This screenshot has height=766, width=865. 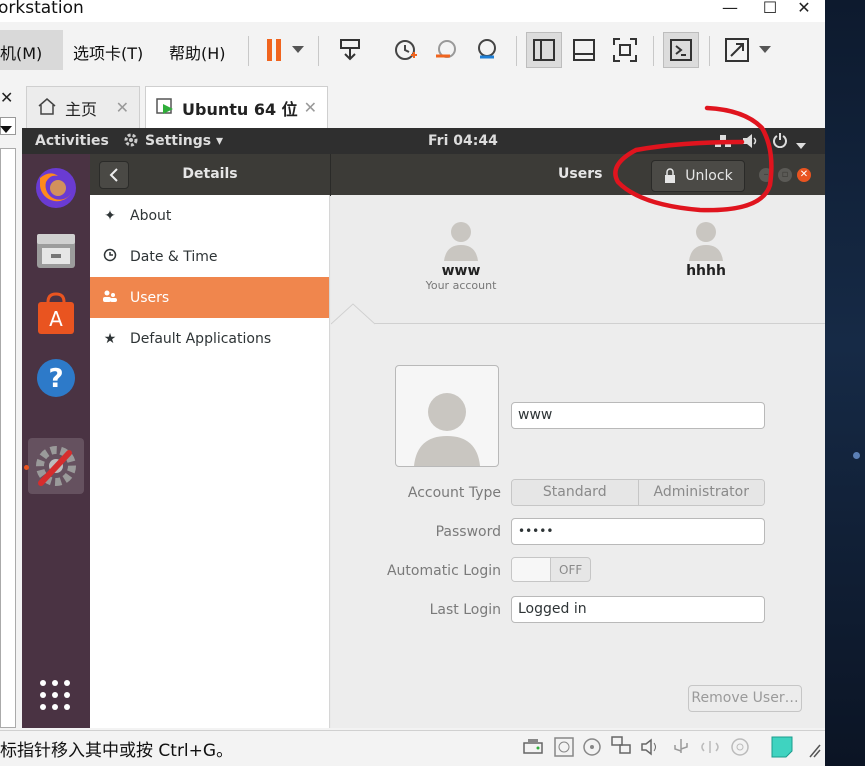 What do you see at coordinates (110, 215) in the screenshot?
I see `star-sparkle-icon: ✦` at bounding box center [110, 215].